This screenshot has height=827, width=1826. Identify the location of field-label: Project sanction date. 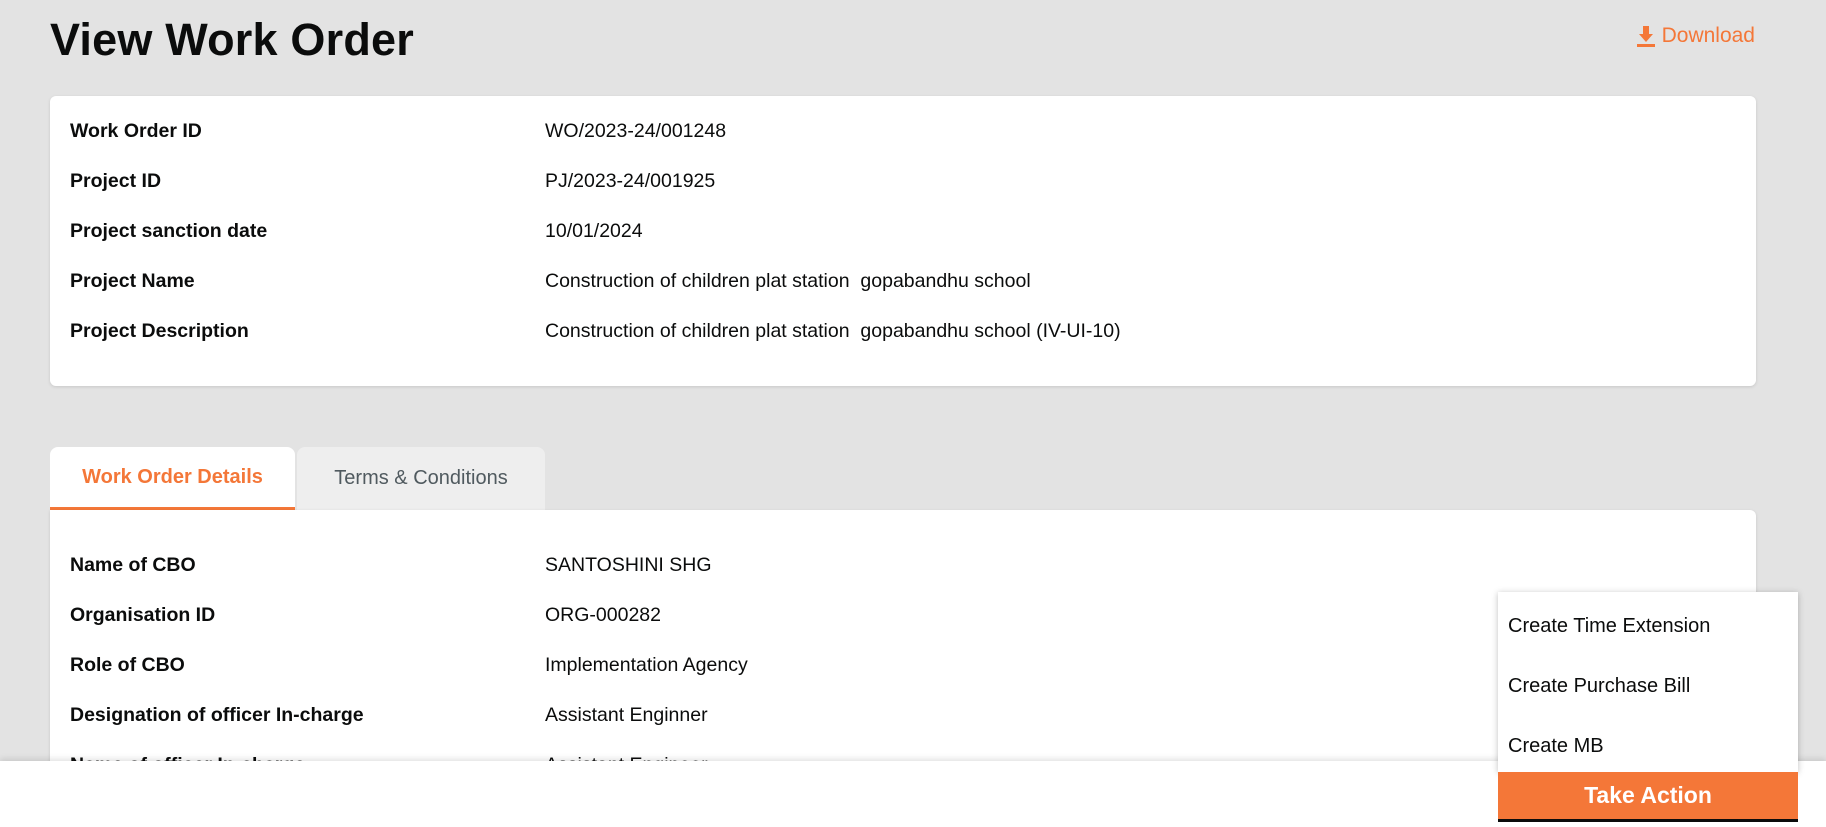
(169, 231).